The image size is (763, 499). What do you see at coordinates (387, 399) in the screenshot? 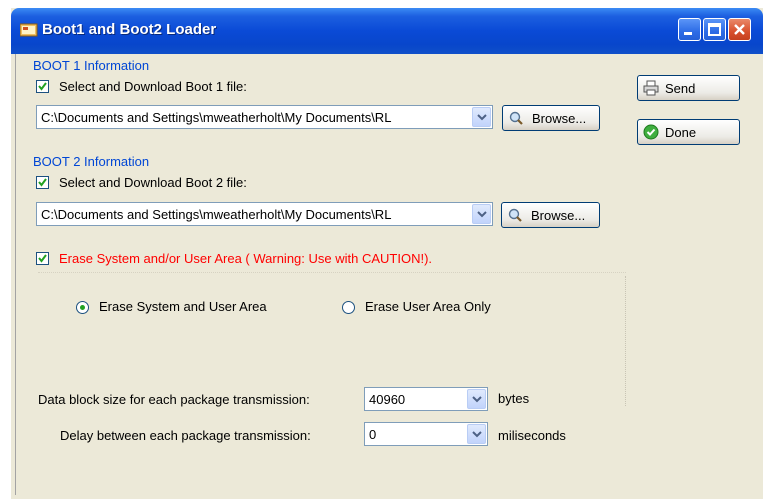
I see `block-size-value: 40960` at bounding box center [387, 399].